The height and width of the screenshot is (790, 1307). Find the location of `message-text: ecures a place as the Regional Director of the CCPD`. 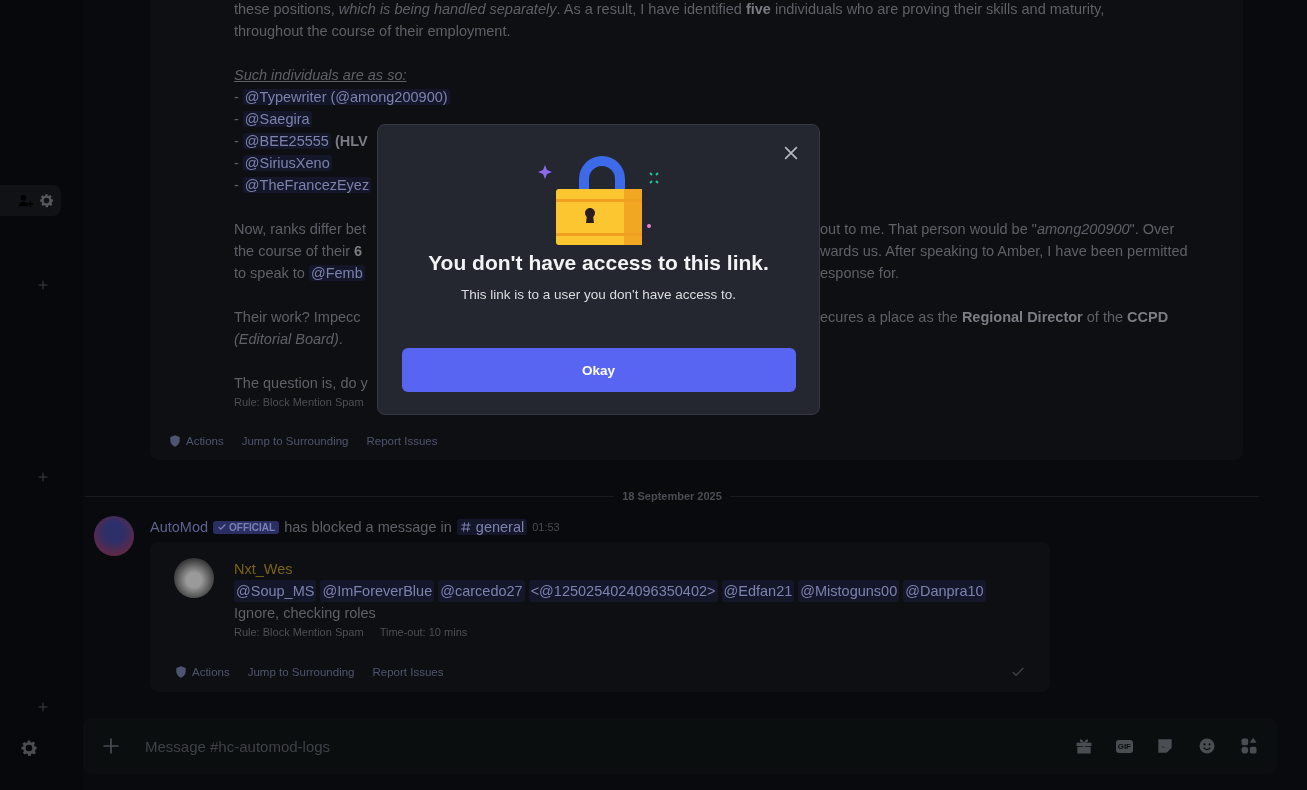

message-text: ecures a place as the Regional Director of the CCPD is located at coordinates (995, 317).